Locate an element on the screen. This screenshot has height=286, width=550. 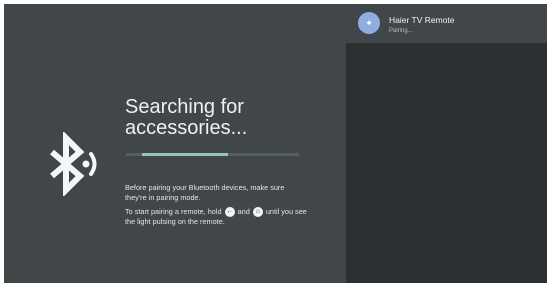
search-progress-bar is located at coordinates (212, 154).